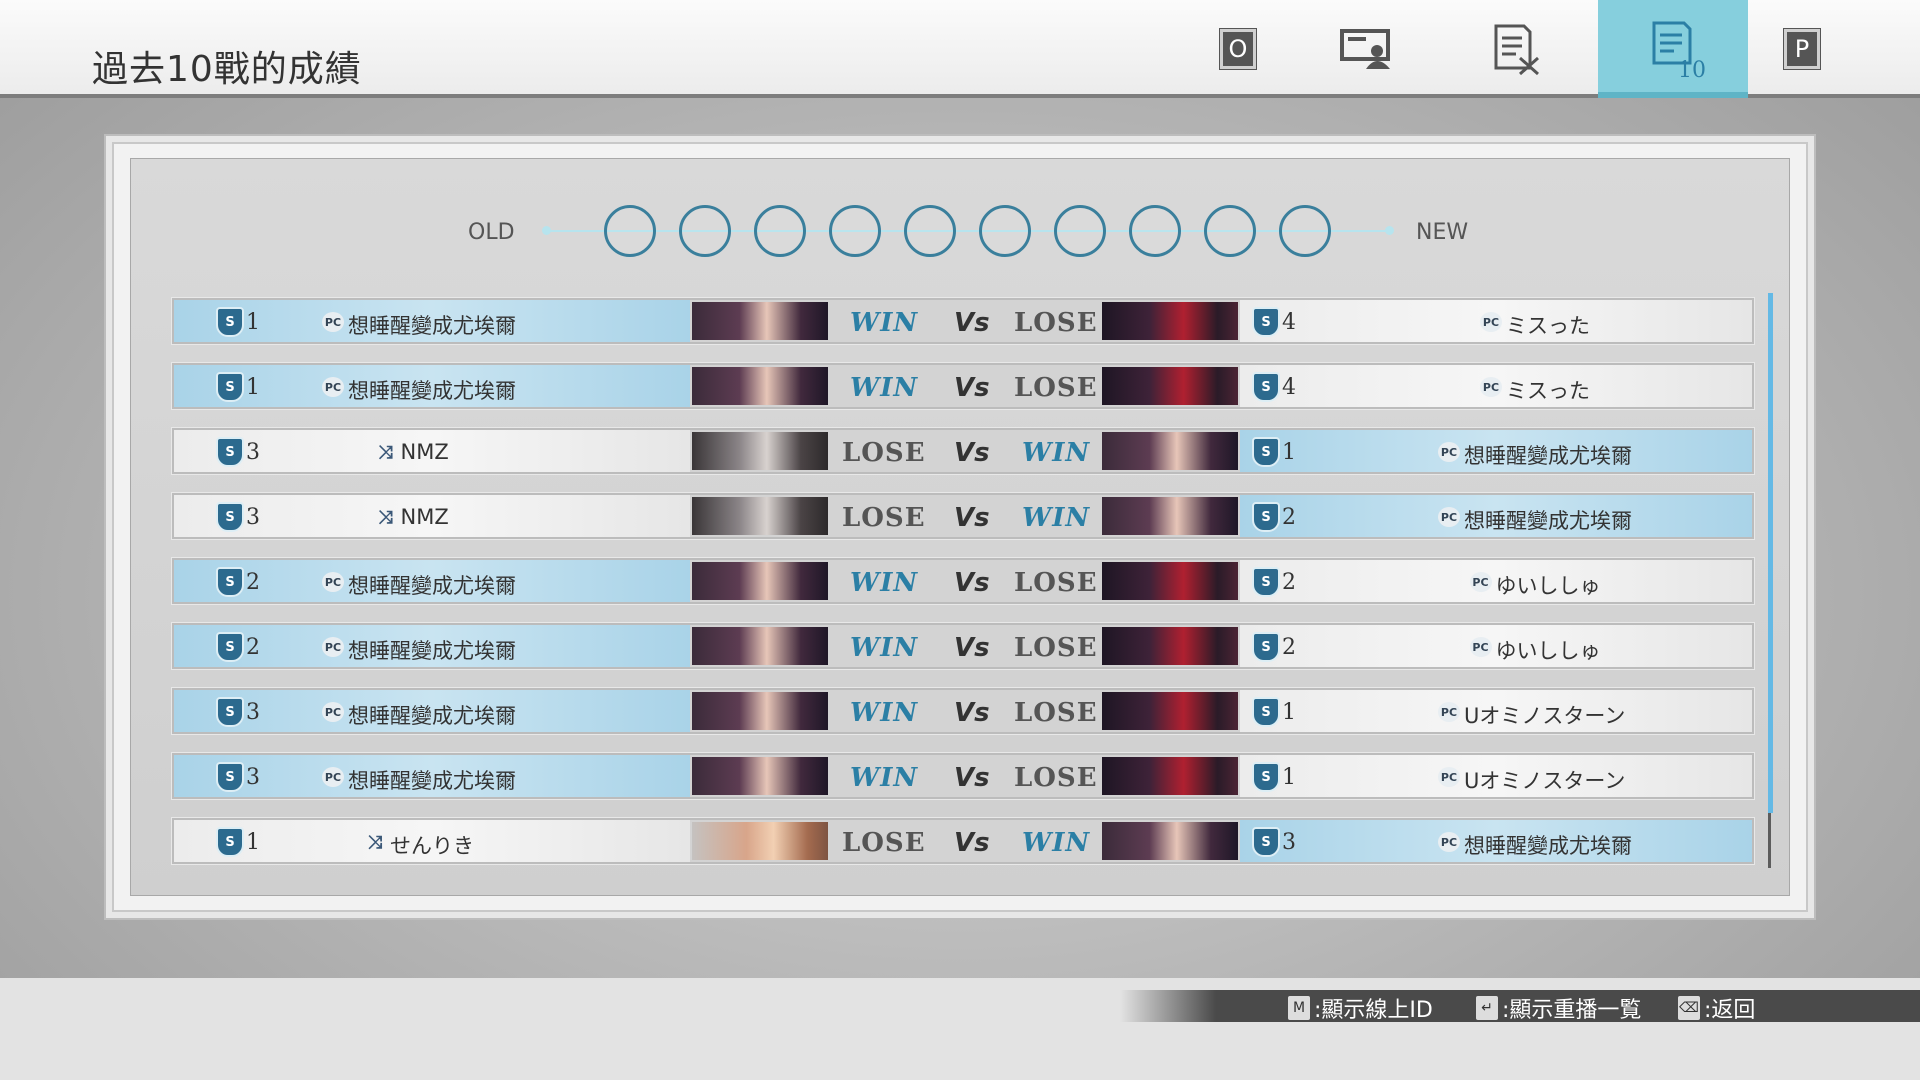  What do you see at coordinates (424, 517) in the screenshot?
I see `left-player-name: NMZ` at bounding box center [424, 517].